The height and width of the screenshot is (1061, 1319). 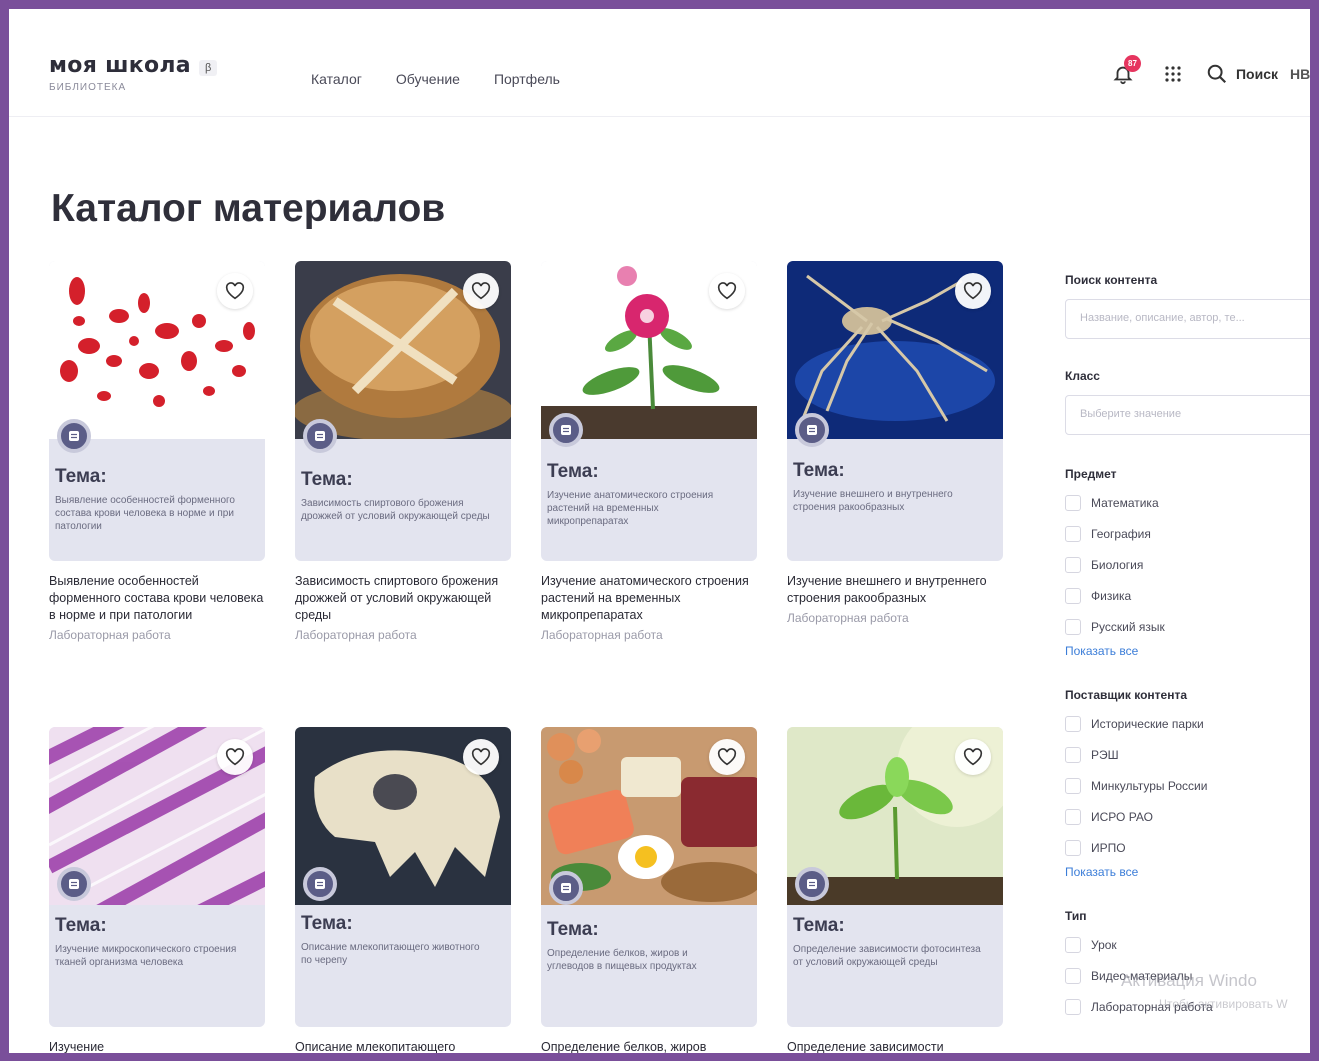 I want to click on card-title: Изучение, so click(x=157, y=1046).